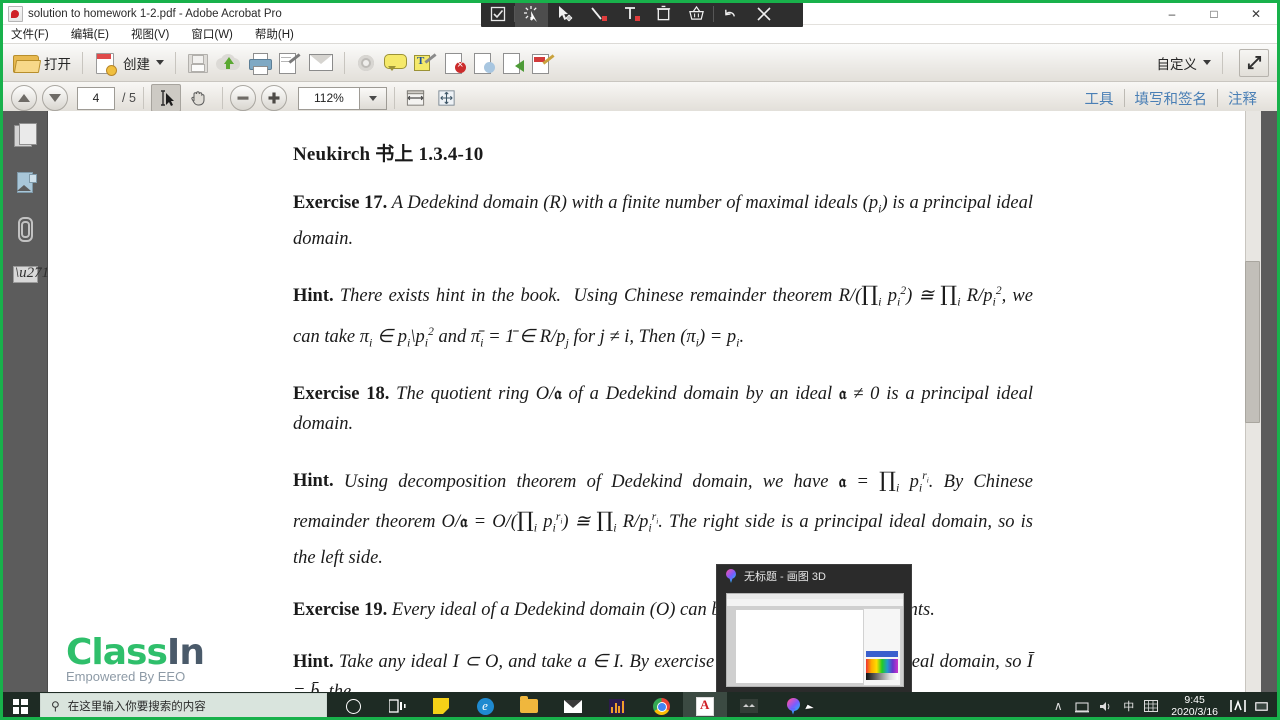 The image size is (1280, 720). What do you see at coordinates (135, 652) in the screenshot?
I see `classin-logo: ClassIn` at bounding box center [135, 652].